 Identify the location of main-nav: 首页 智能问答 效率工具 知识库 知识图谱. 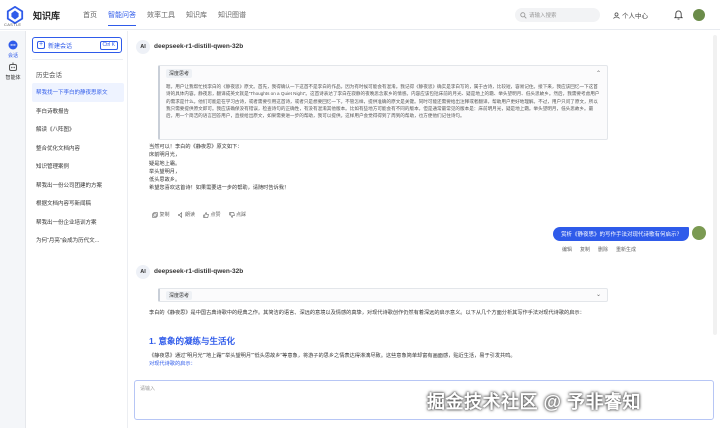
(164, 18).